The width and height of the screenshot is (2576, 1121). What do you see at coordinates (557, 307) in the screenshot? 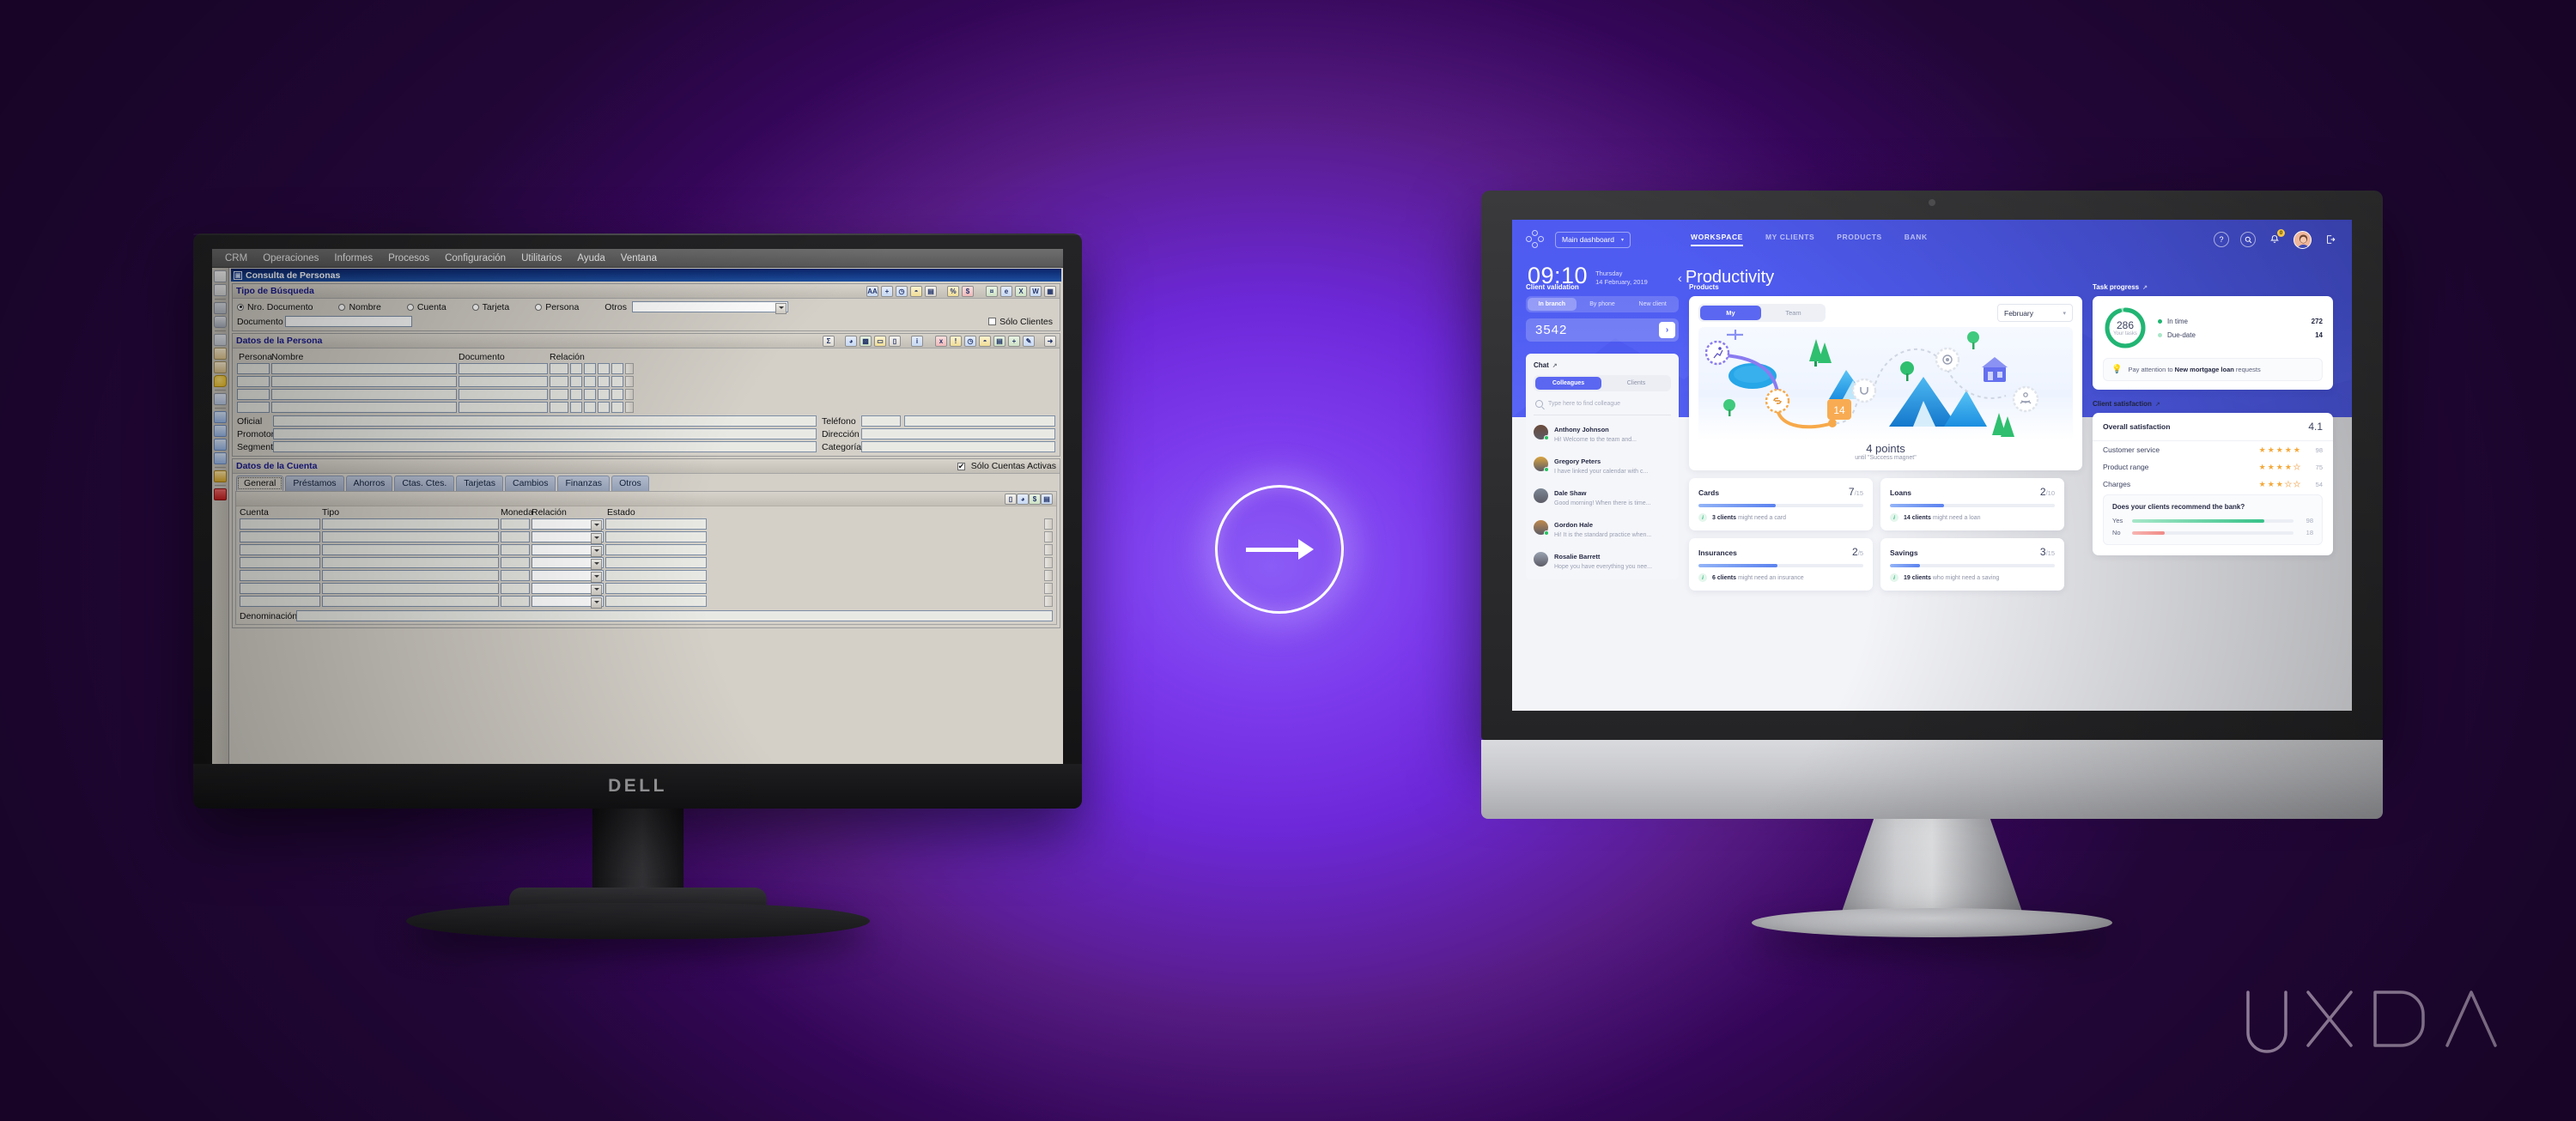
I see `radio-persona: Persona` at bounding box center [557, 307].